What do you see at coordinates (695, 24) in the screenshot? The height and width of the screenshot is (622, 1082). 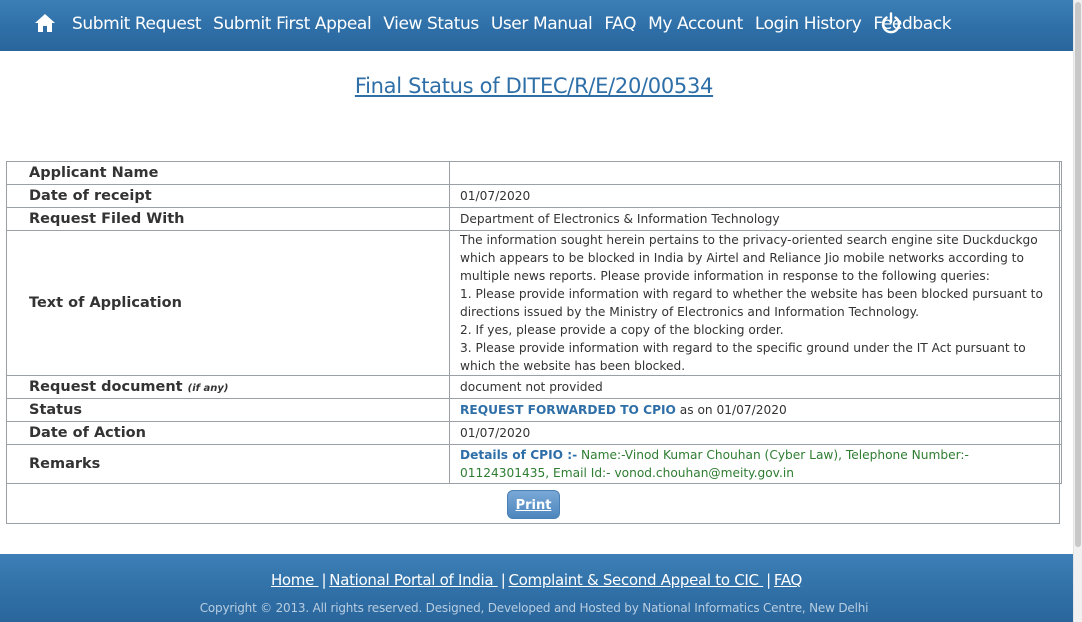 I see `nav-my-account: My Account` at bounding box center [695, 24].